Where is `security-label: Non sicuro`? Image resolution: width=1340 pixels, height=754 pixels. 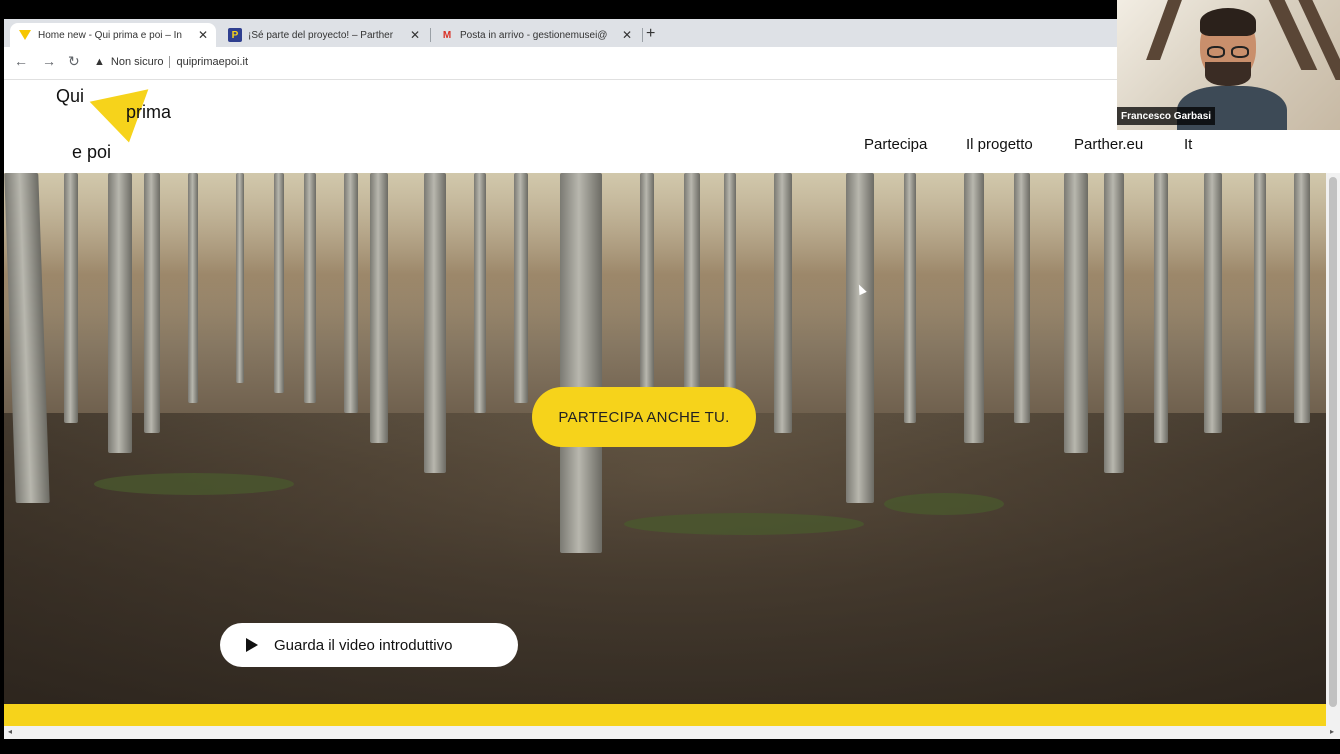
security-label: Non sicuro is located at coordinates (137, 62).